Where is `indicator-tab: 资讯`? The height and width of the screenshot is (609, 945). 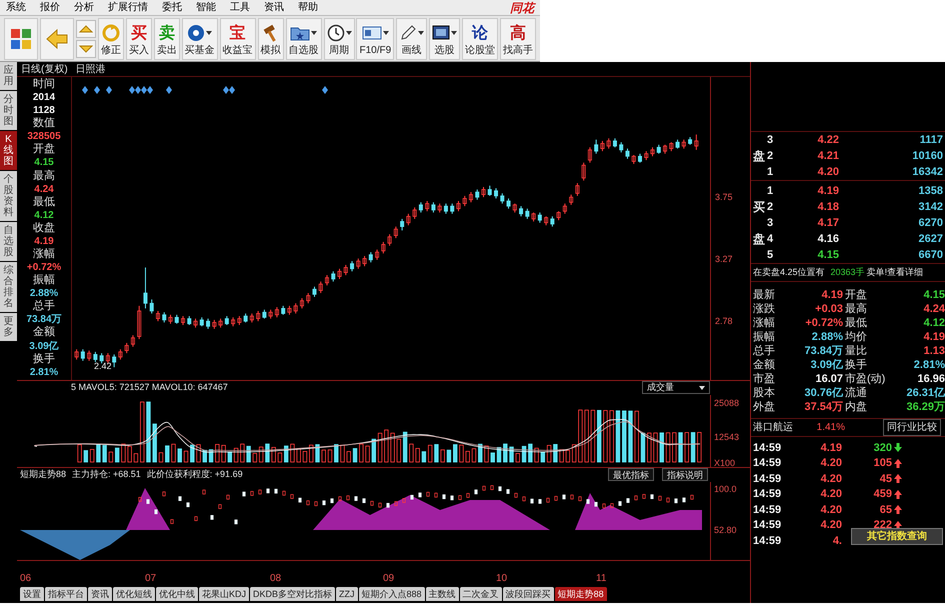
indicator-tab: 资讯 is located at coordinates (100, 594).